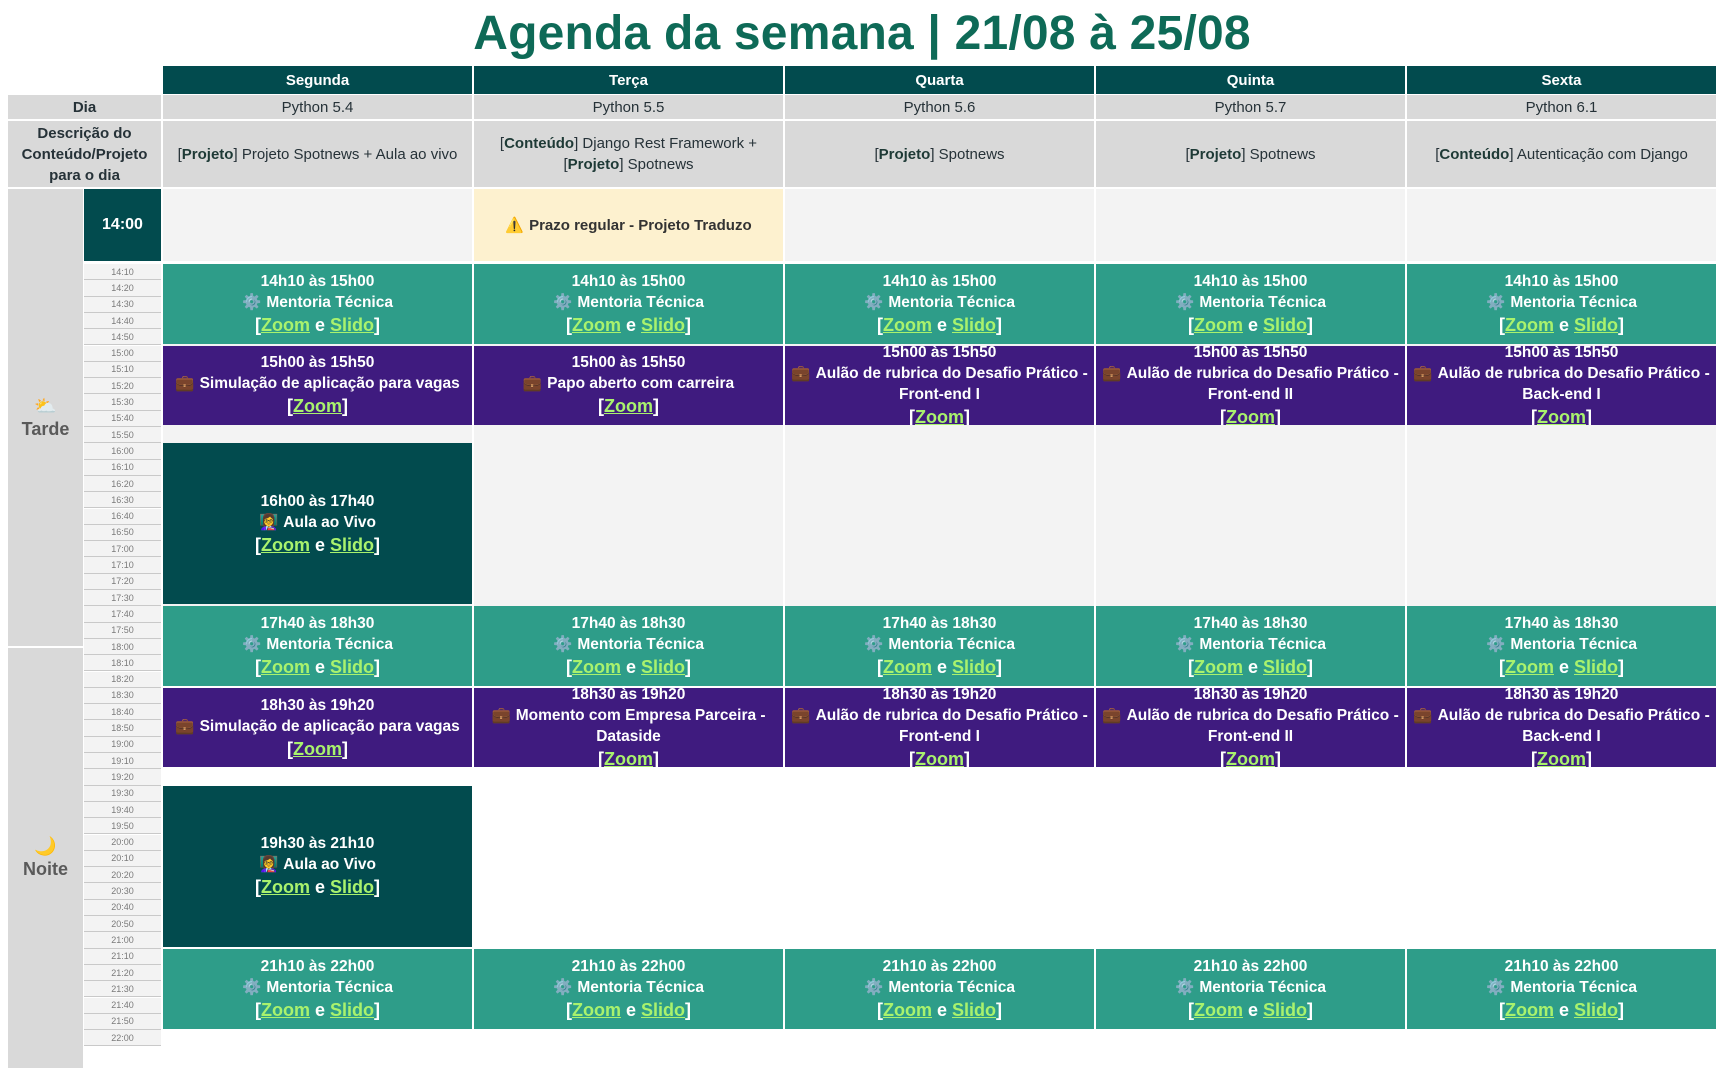 This screenshot has height=1073, width=1724. I want to click on dia-cell-qua: Python 5.6, so click(939, 107).